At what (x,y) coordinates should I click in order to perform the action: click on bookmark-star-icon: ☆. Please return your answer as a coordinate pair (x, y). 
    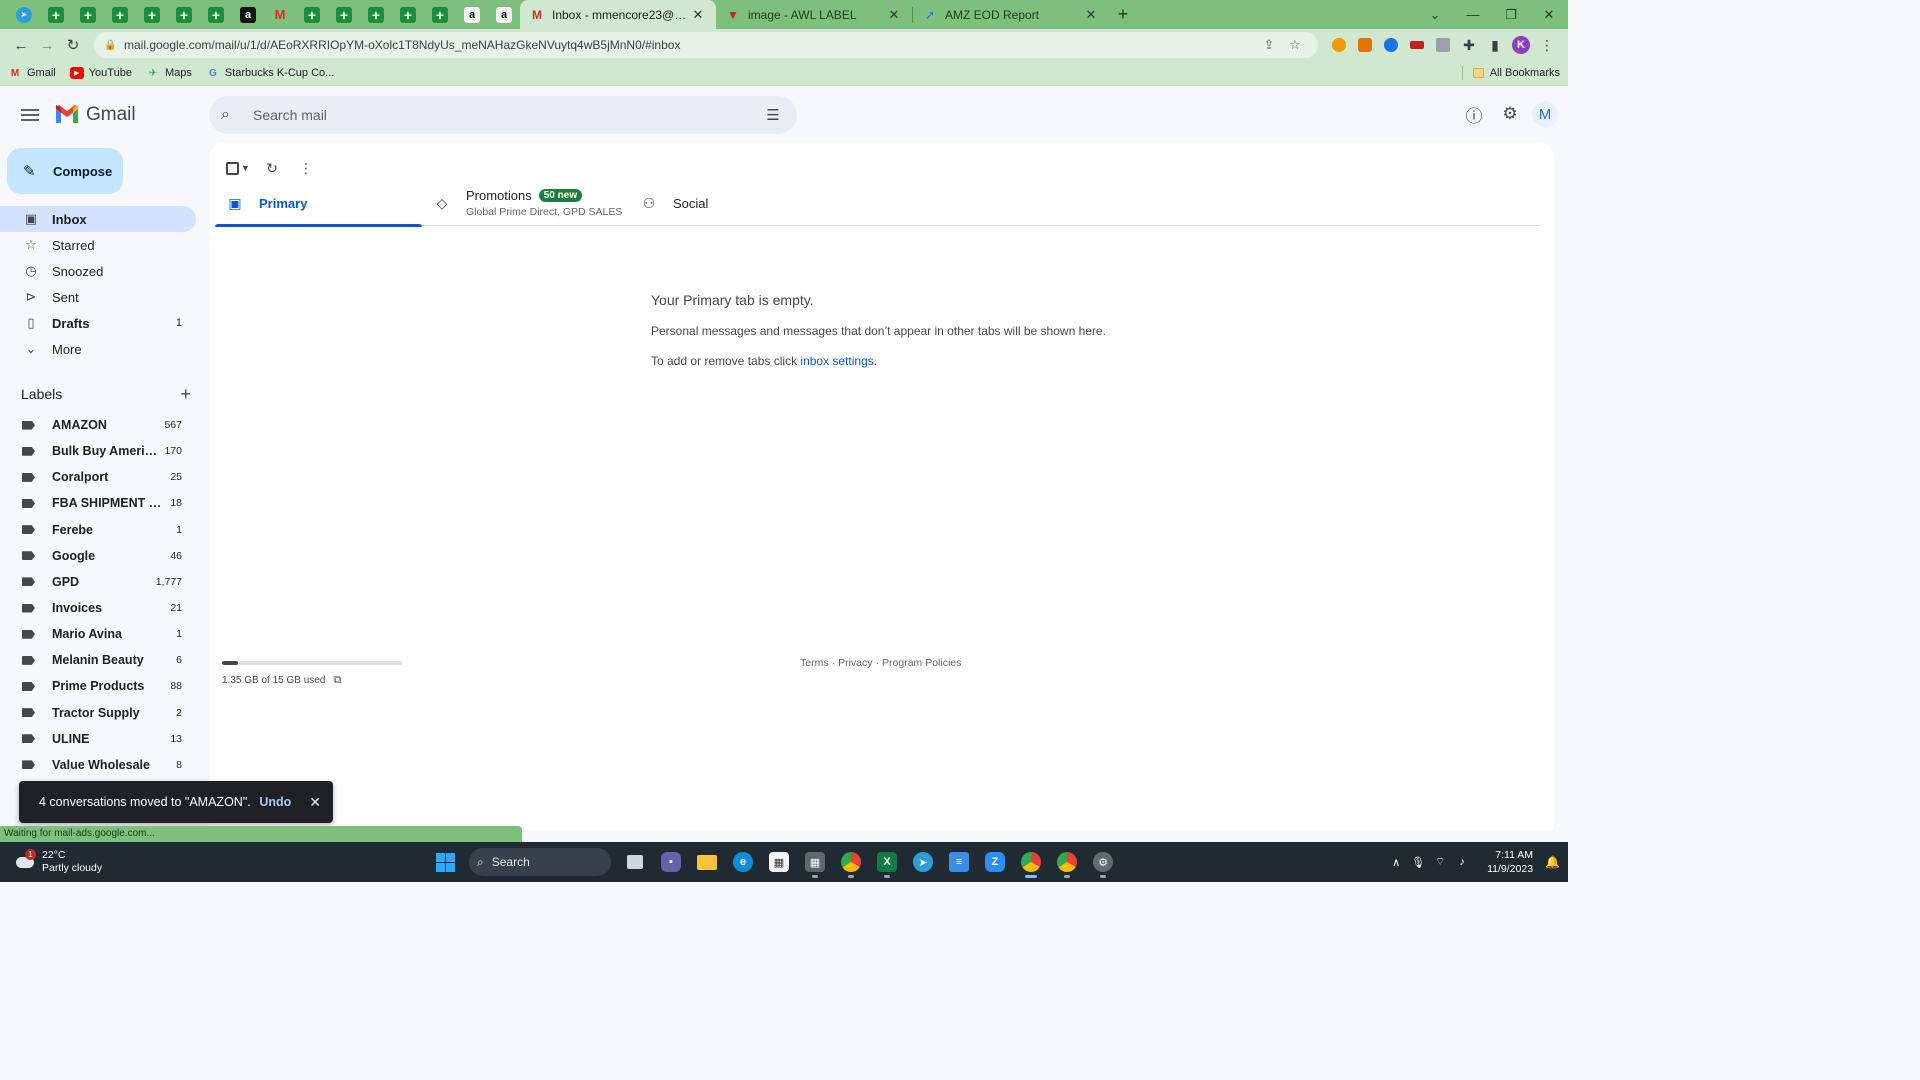
    Looking at the image, I should click on (1295, 45).